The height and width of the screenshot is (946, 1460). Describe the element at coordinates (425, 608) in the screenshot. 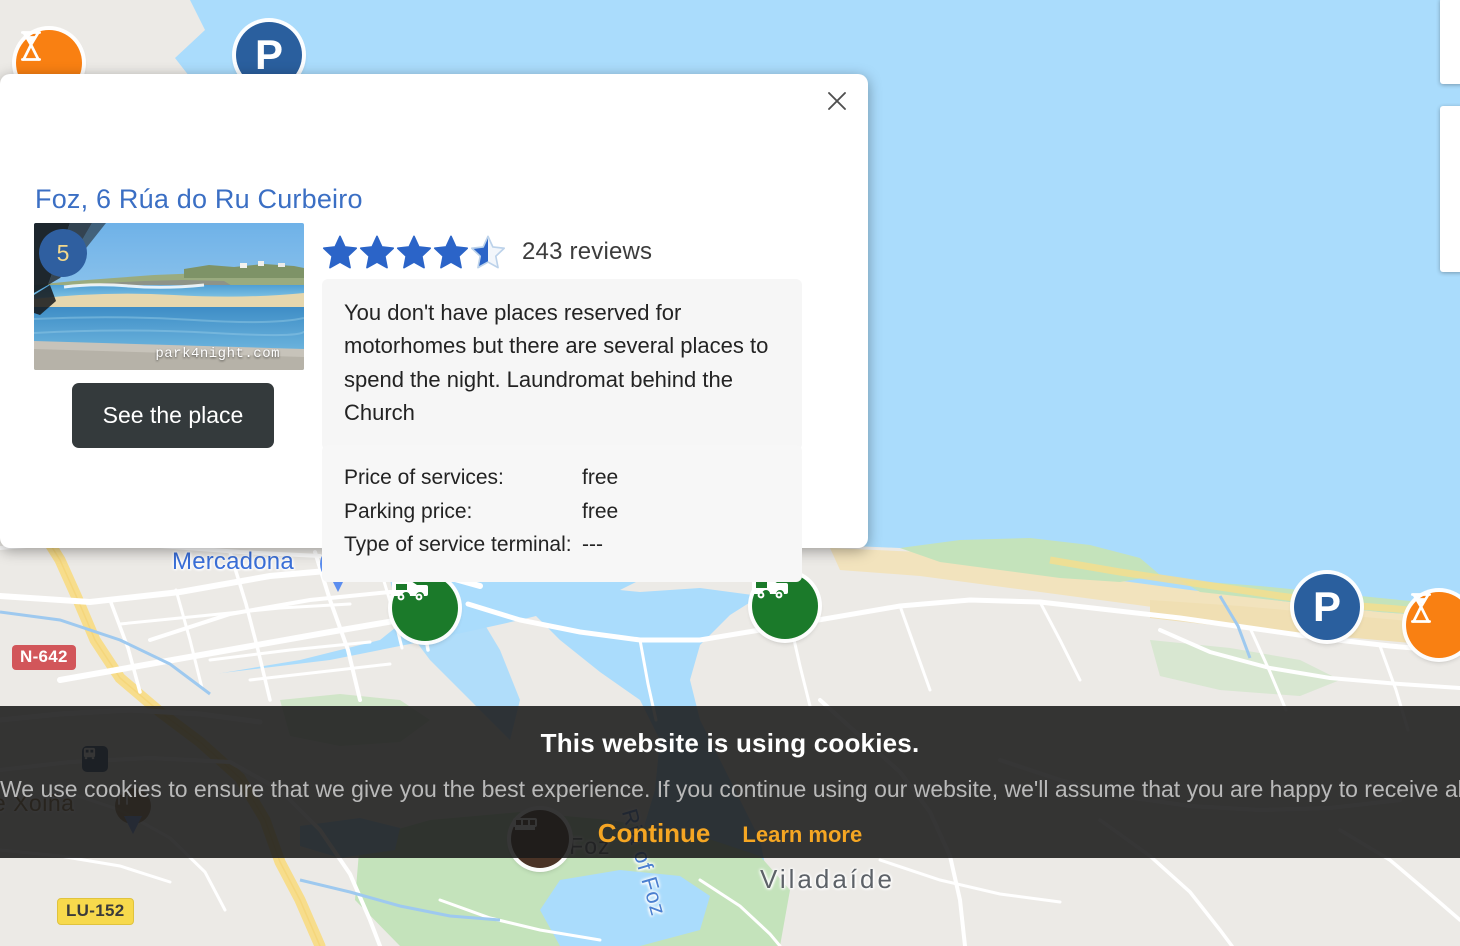

I see `map-marker-motorhome-area-left` at that location.